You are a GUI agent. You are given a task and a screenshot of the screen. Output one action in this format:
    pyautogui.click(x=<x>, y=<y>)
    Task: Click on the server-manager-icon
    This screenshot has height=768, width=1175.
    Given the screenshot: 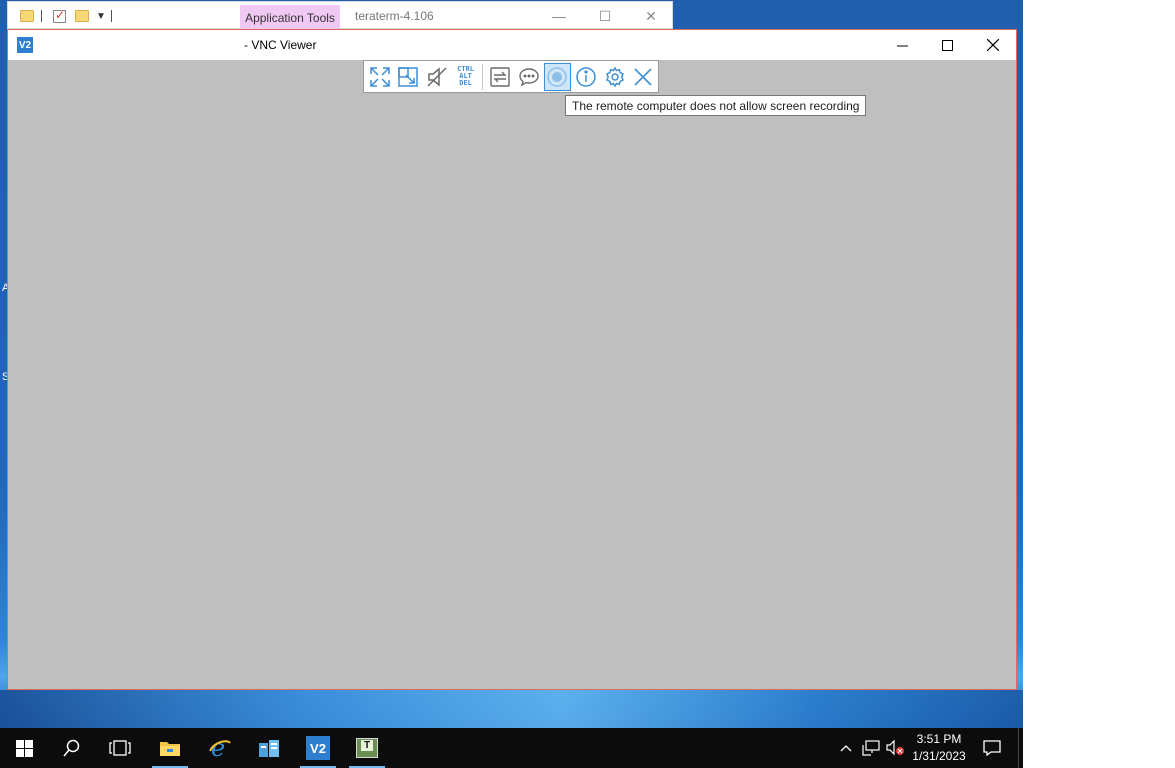 What is the action you would take?
    pyautogui.click(x=269, y=748)
    